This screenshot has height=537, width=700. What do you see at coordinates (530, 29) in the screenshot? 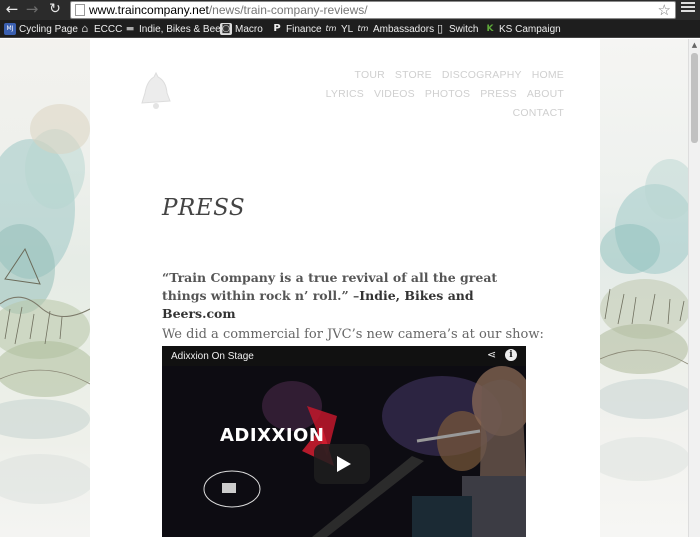
I see `bookmark-label: KS Campaign` at bounding box center [530, 29].